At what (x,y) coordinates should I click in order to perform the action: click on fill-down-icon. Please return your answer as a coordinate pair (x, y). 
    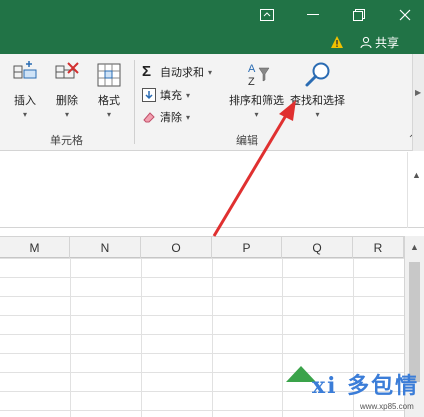
    Looking at the image, I should click on (149, 95).